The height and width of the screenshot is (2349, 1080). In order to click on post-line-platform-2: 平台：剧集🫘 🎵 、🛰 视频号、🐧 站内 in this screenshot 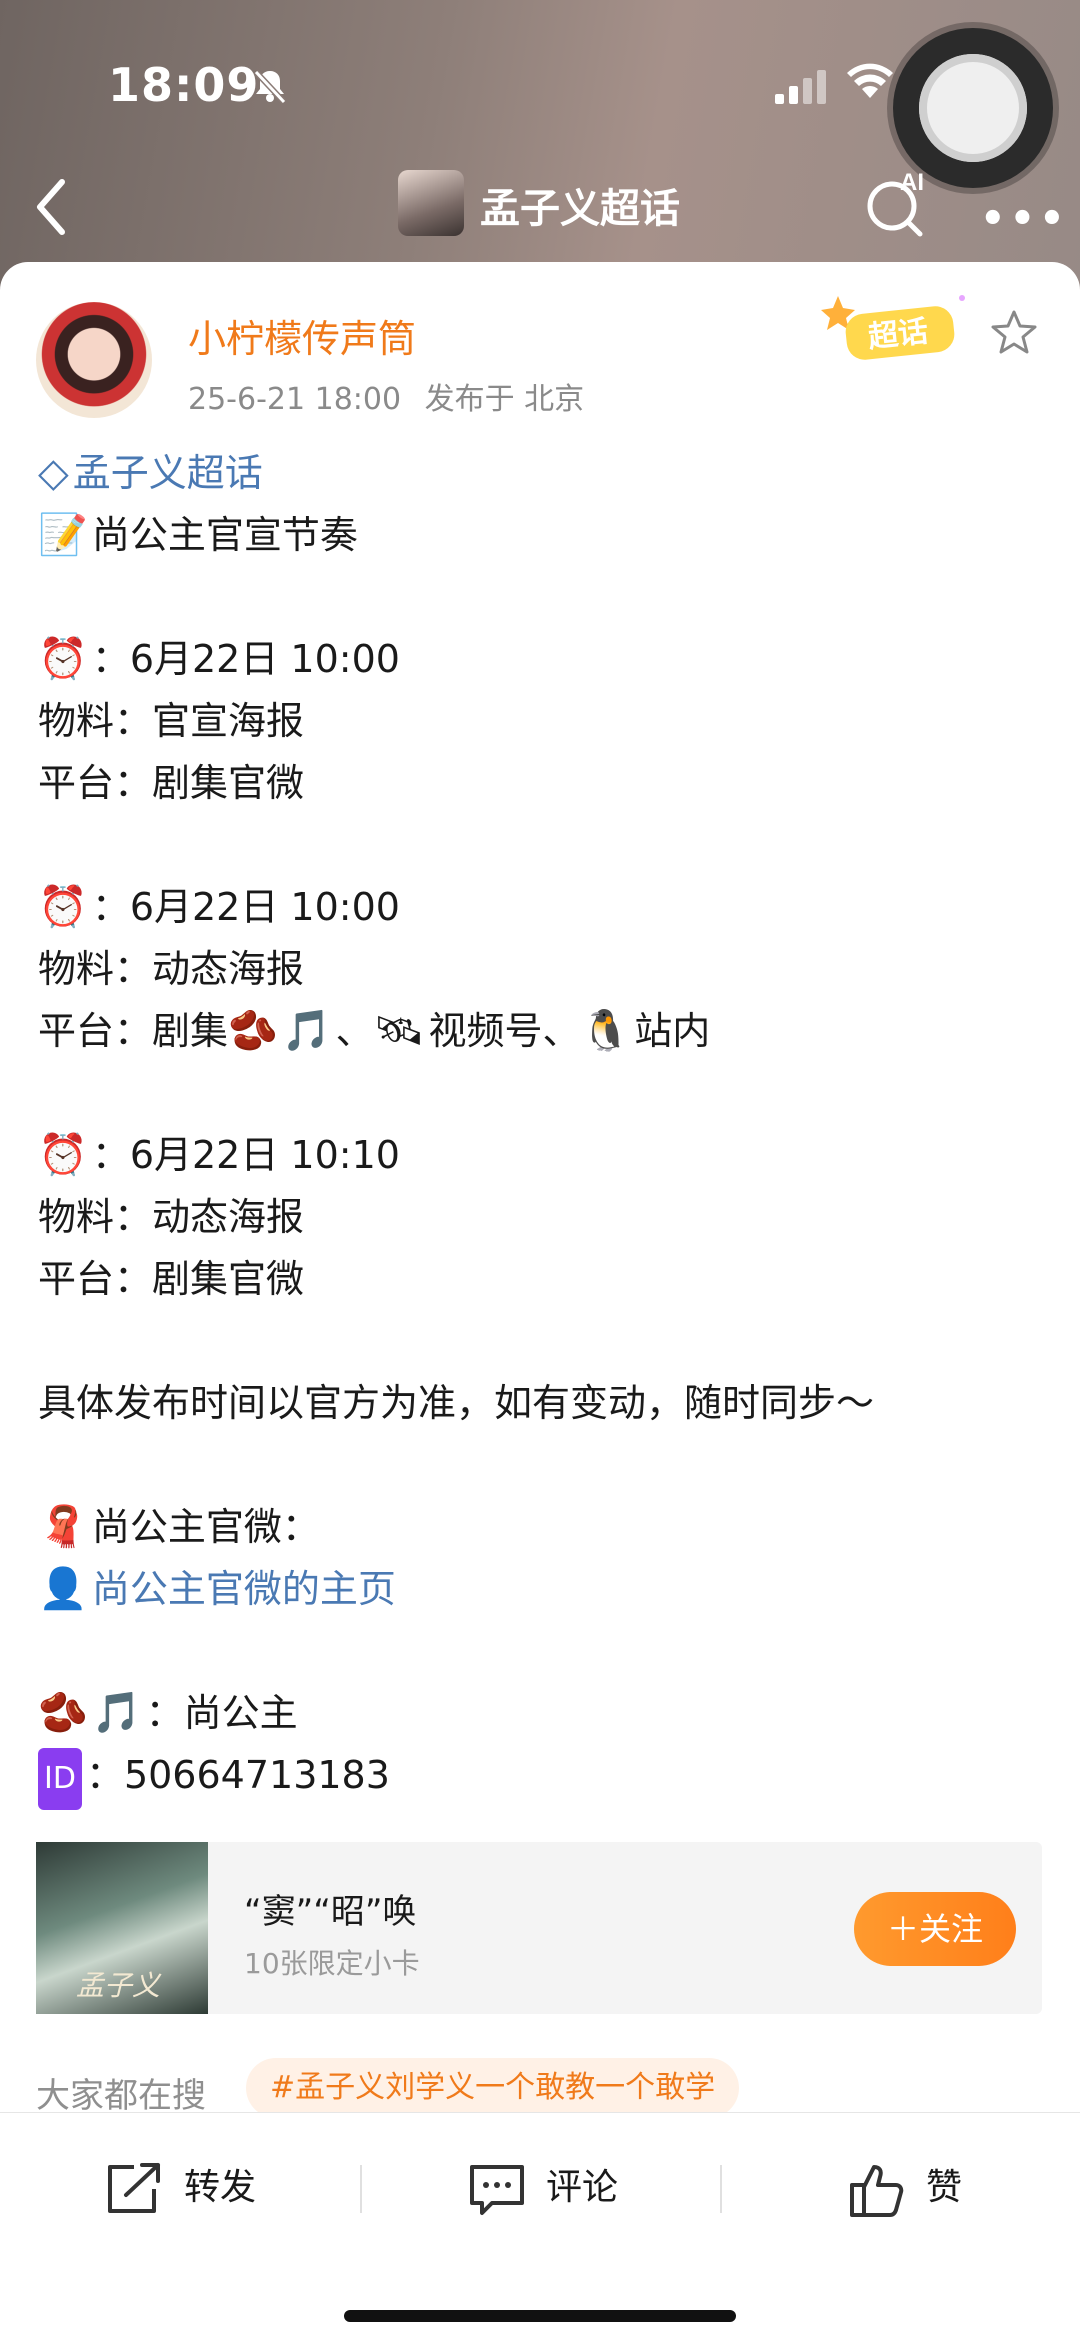, I will do `click(543, 1031)`.